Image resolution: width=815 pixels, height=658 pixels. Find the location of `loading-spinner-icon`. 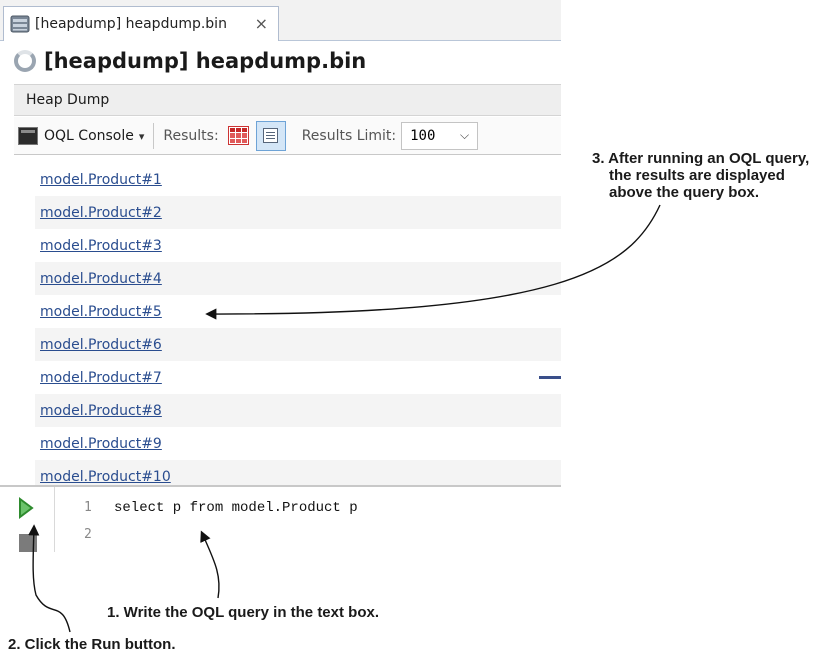

loading-spinner-icon is located at coordinates (25, 61).